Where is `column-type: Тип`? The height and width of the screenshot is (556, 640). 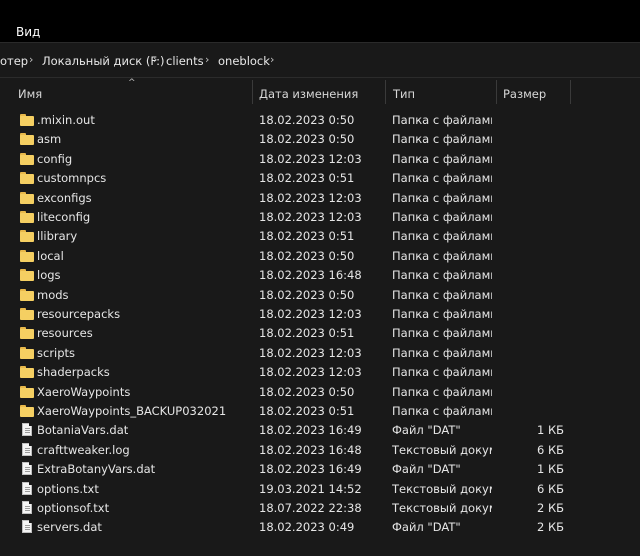 column-type: Тип is located at coordinates (404, 94).